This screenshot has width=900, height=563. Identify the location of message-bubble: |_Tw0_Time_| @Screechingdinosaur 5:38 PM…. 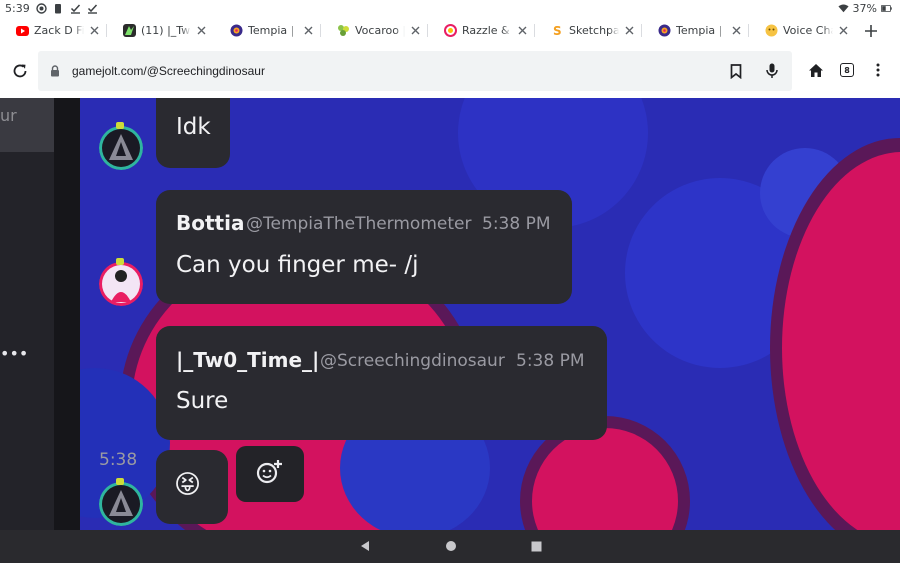
(381, 383).